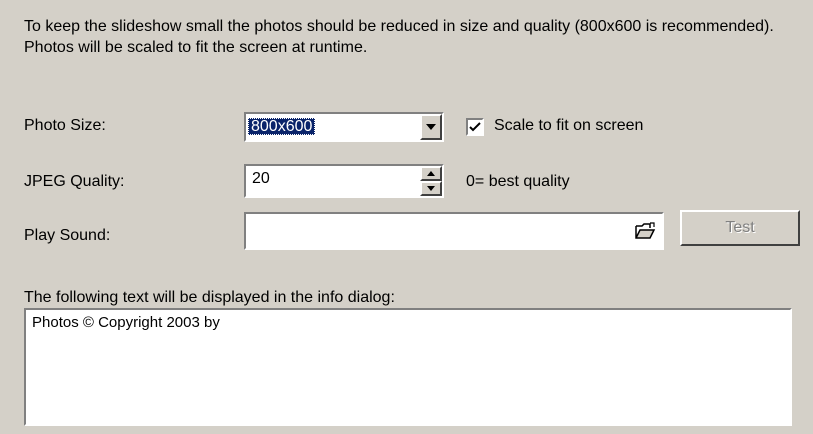 This screenshot has width=813, height=434. I want to click on arrow-up-icon, so click(431, 173).